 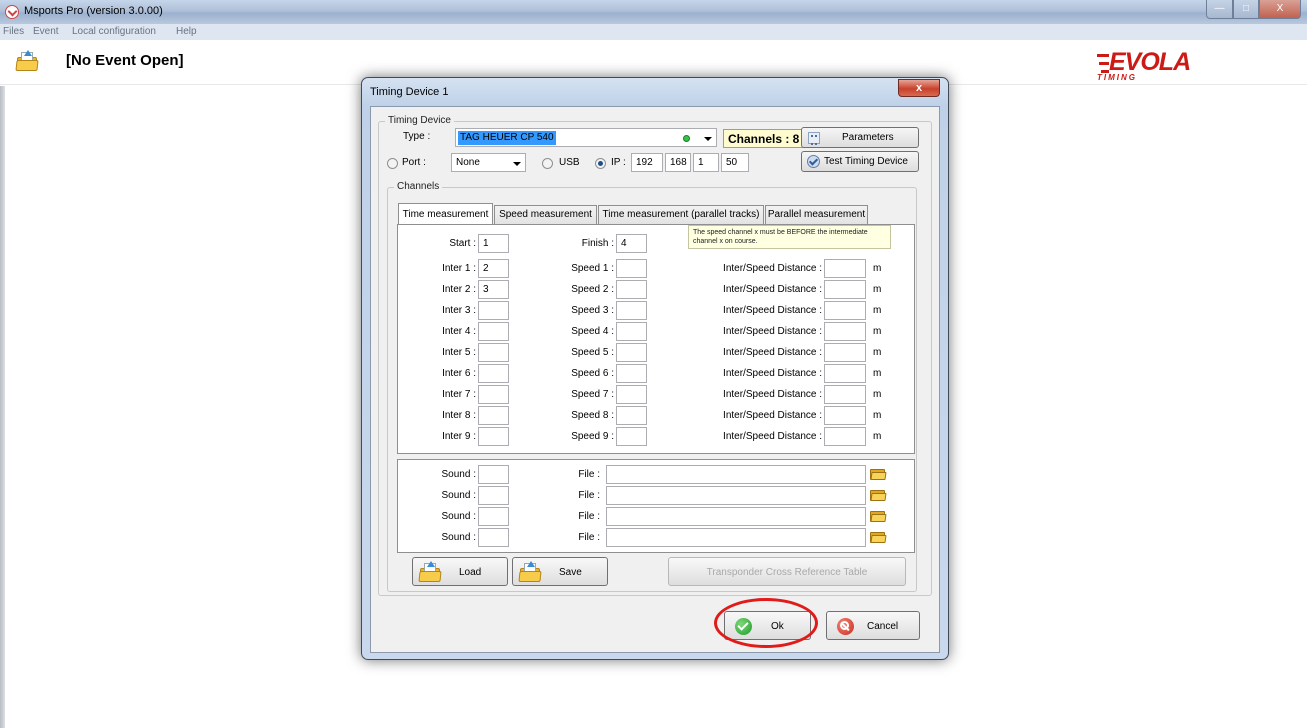 I want to click on port-radio, so click(x=392, y=163).